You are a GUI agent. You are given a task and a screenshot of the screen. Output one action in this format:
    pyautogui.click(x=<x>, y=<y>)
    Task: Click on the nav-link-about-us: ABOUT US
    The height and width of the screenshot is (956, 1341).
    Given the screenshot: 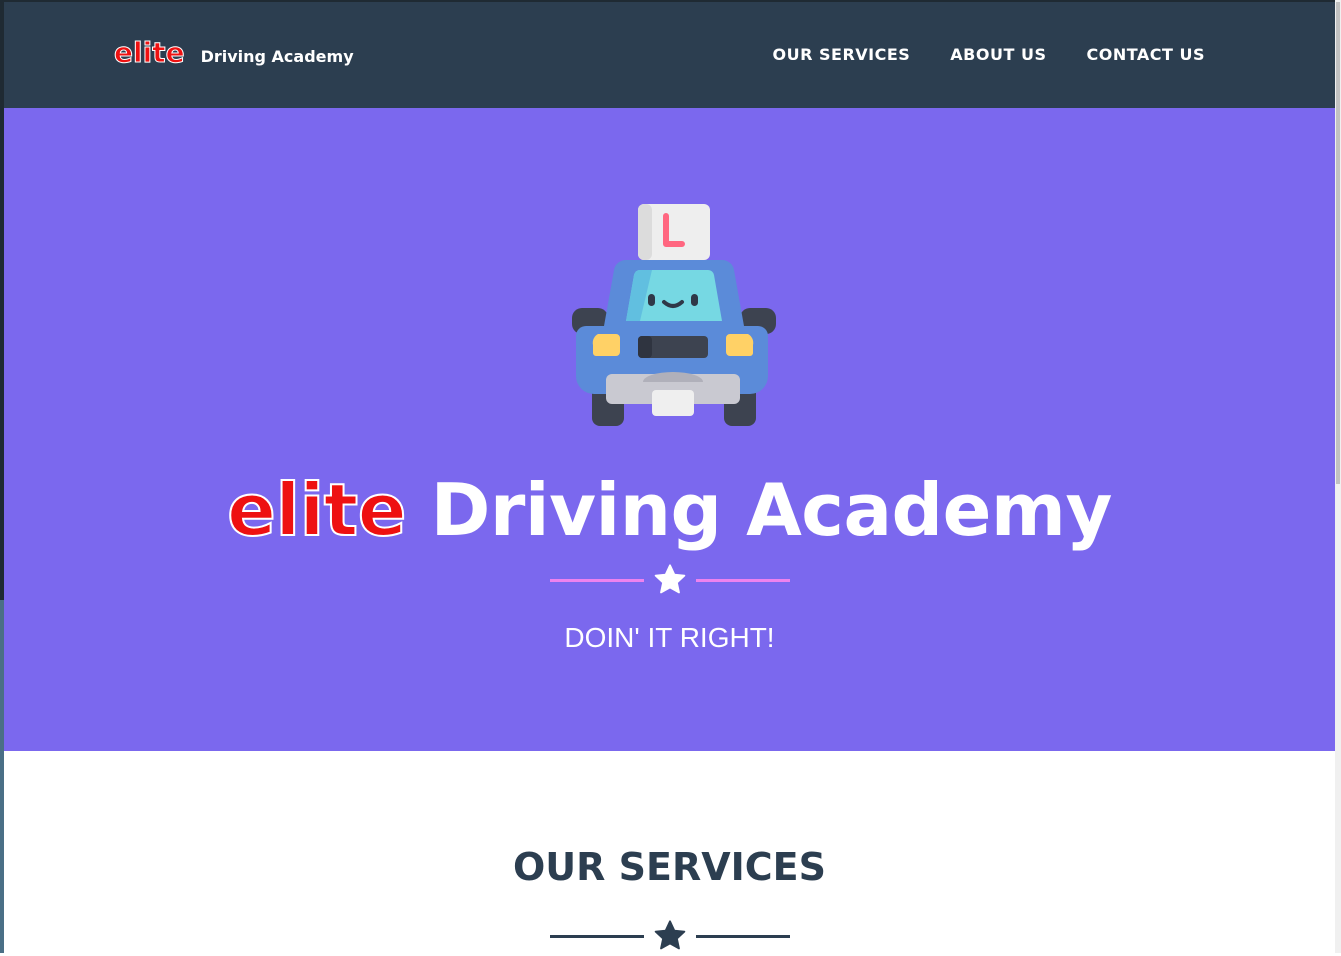 What is the action you would take?
    pyautogui.click(x=998, y=54)
    